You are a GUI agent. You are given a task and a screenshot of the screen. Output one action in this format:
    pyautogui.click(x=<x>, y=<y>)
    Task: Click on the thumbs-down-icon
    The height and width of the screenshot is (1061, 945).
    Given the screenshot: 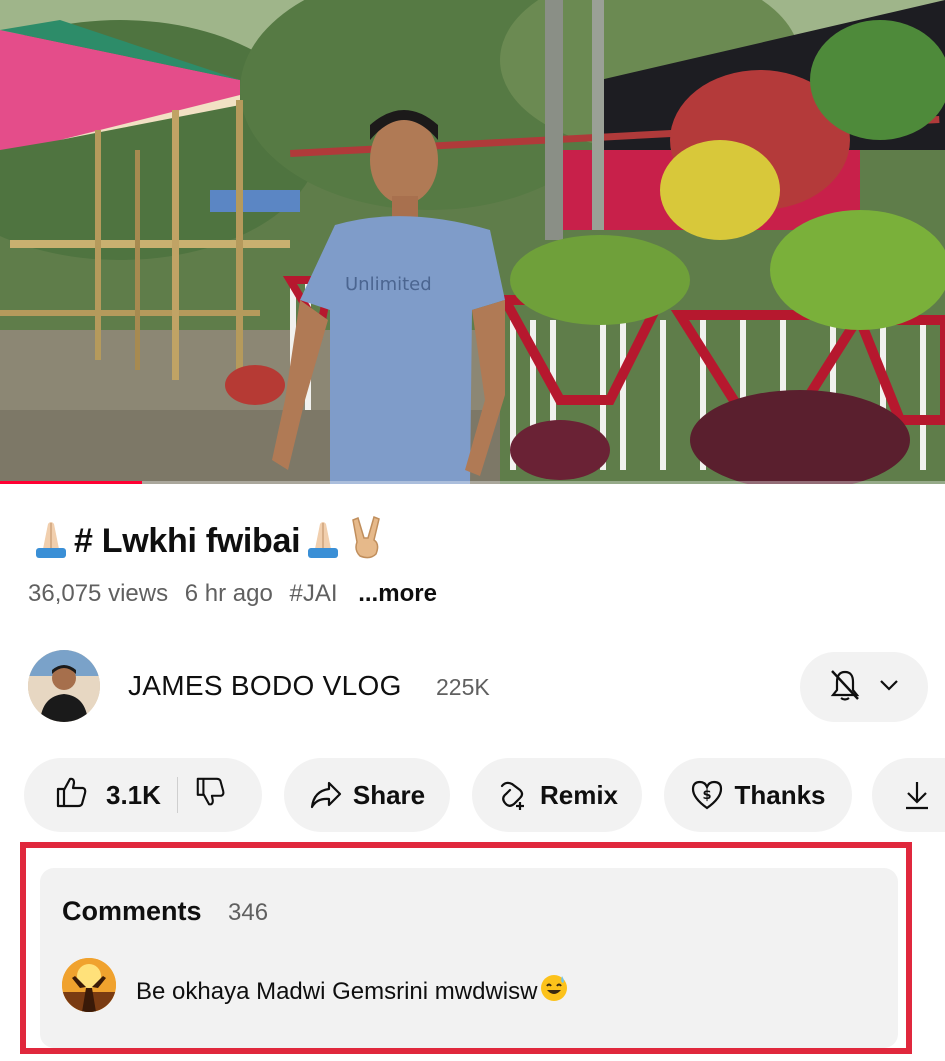 What is the action you would take?
    pyautogui.click(x=210, y=795)
    